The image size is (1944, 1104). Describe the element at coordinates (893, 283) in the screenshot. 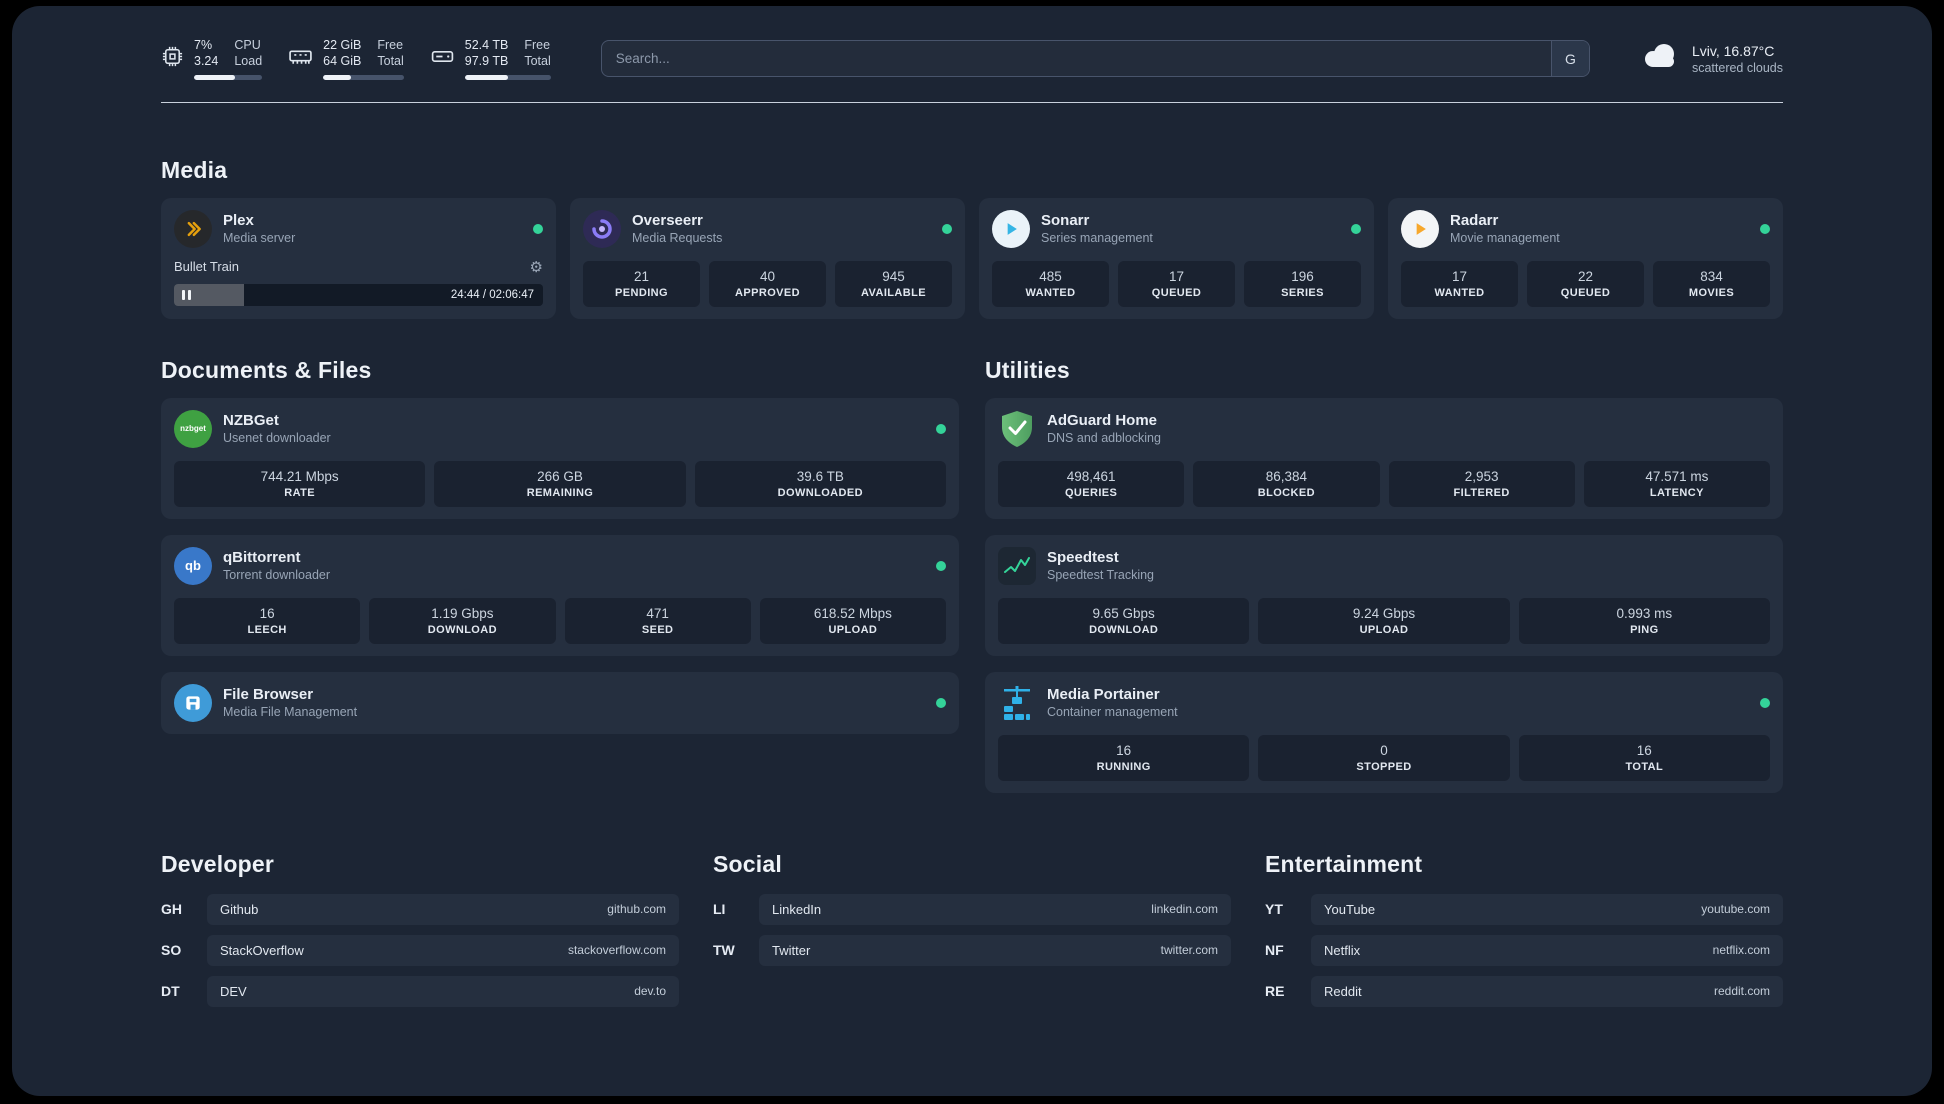

I see `stat-box: 945 AVAILABLE` at that location.